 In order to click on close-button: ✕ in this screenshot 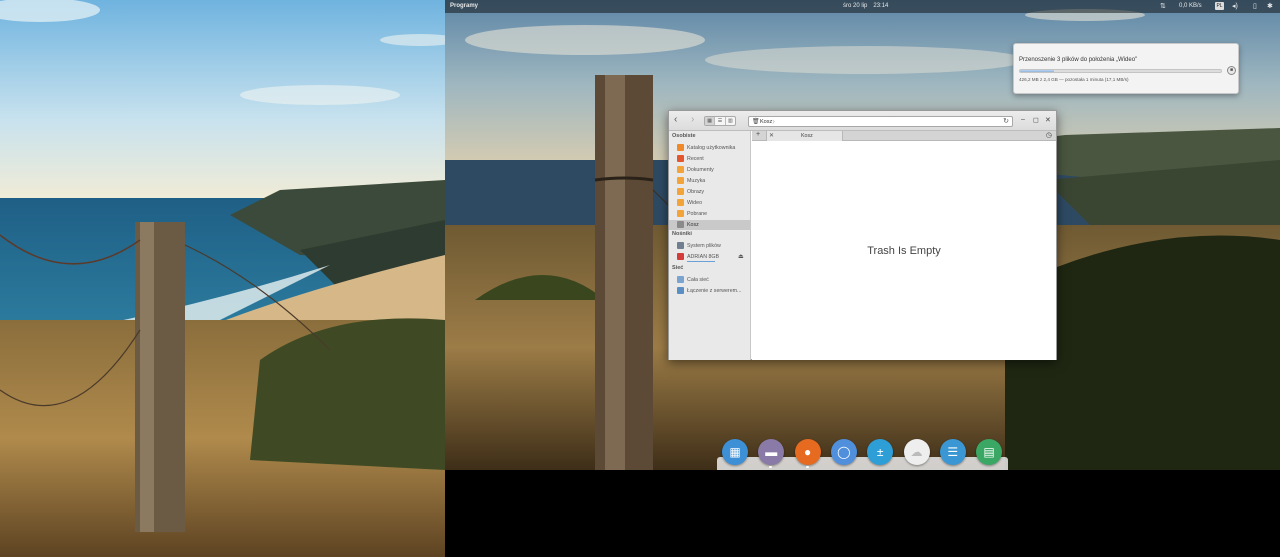, I will do `click(1048, 120)`.